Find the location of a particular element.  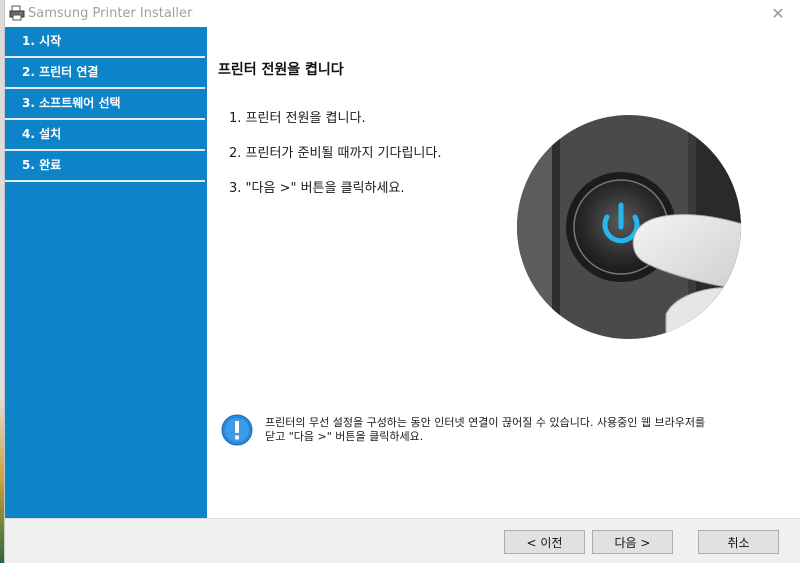

page-title: 프린터 전원을 켭니다 is located at coordinates (281, 70).